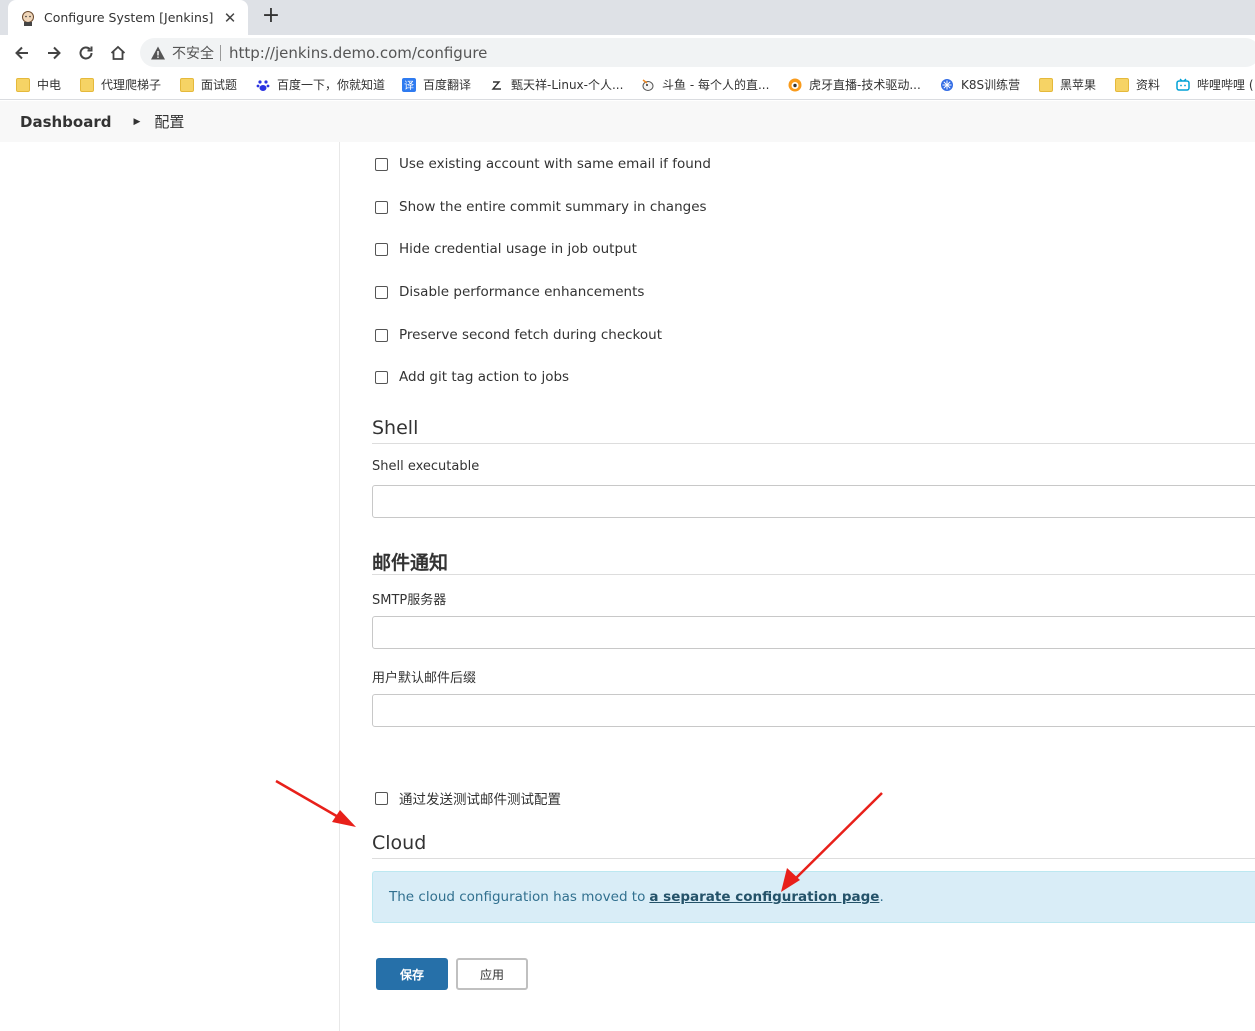 The height and width of the screenshot is (1031, 1255). What do you see at coordinates (522, 292) in the screenshot?
I see `checkbox-label: Disable performance enhancements` at bounding box center [522, 292].